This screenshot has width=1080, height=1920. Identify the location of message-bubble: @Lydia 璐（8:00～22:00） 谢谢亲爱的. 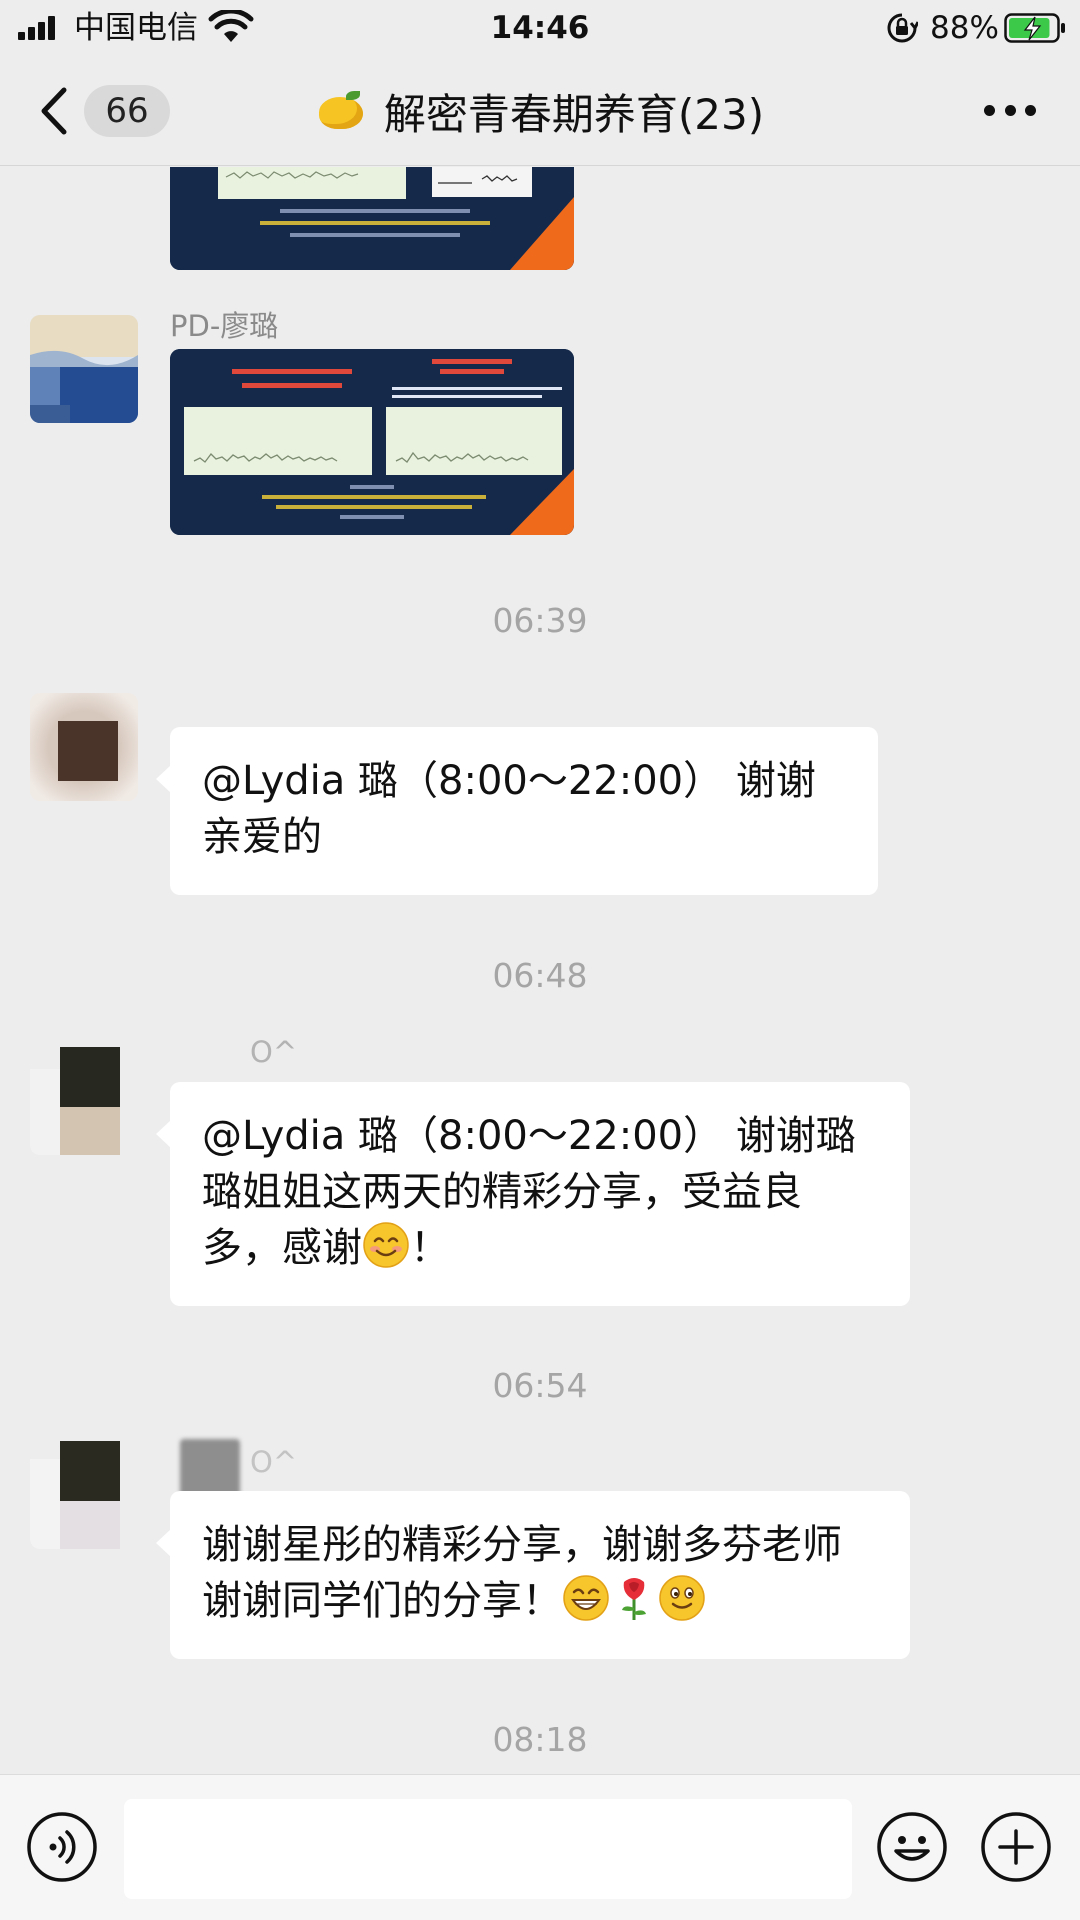
(517, 811).